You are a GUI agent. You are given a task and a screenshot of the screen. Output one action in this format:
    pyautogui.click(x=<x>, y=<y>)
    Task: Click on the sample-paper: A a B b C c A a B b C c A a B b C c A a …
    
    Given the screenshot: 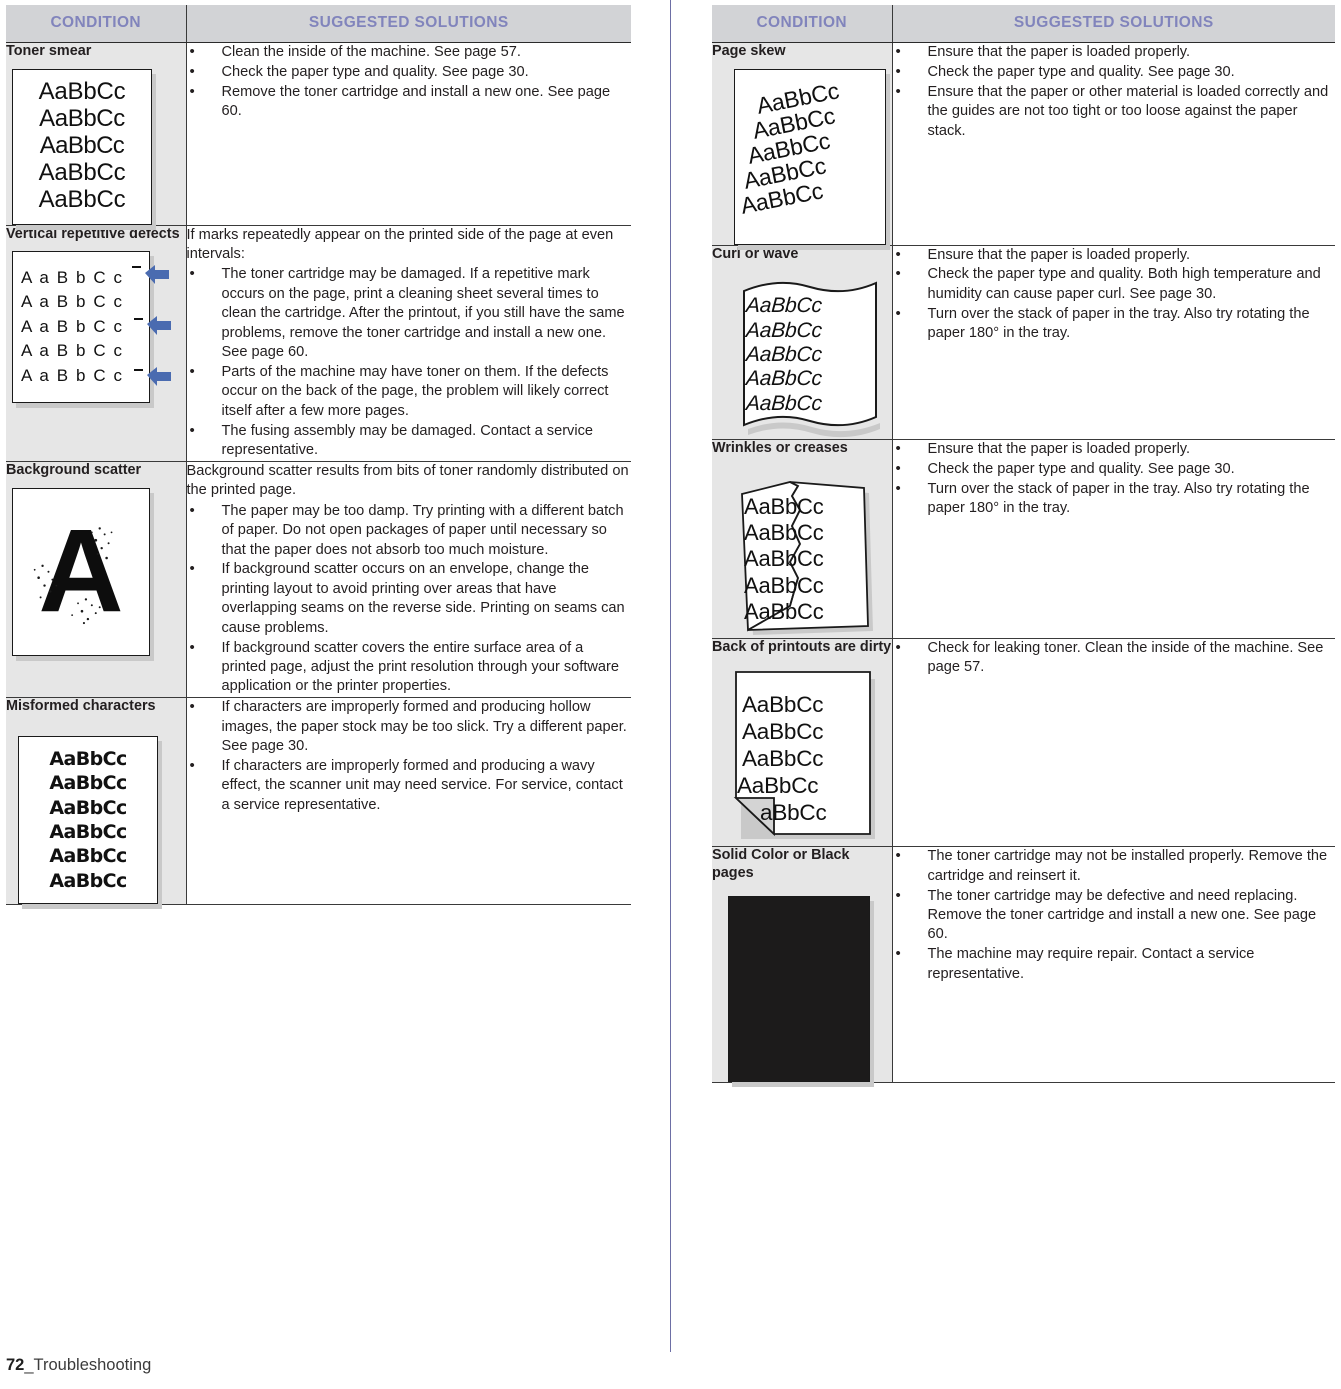 What is the action you would take?
    pyautogui.click(x=81, y=327)
    